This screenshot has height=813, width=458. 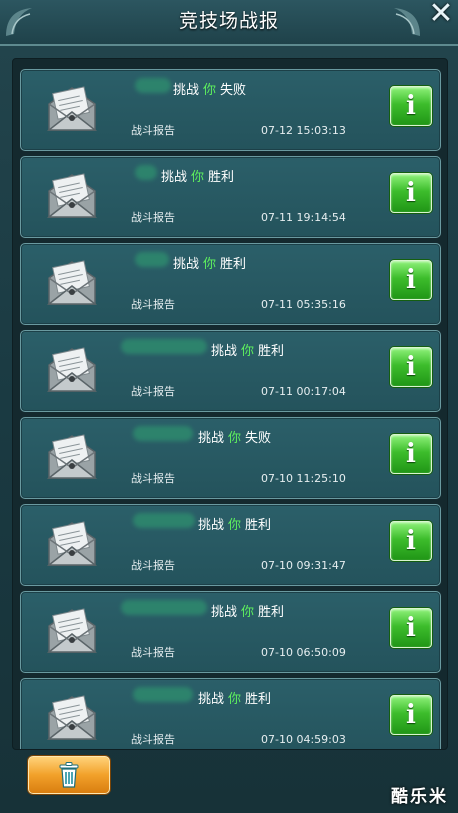 I want to click on report-timestamp: 07-10 09:31:47, so click(x=303, y=565).